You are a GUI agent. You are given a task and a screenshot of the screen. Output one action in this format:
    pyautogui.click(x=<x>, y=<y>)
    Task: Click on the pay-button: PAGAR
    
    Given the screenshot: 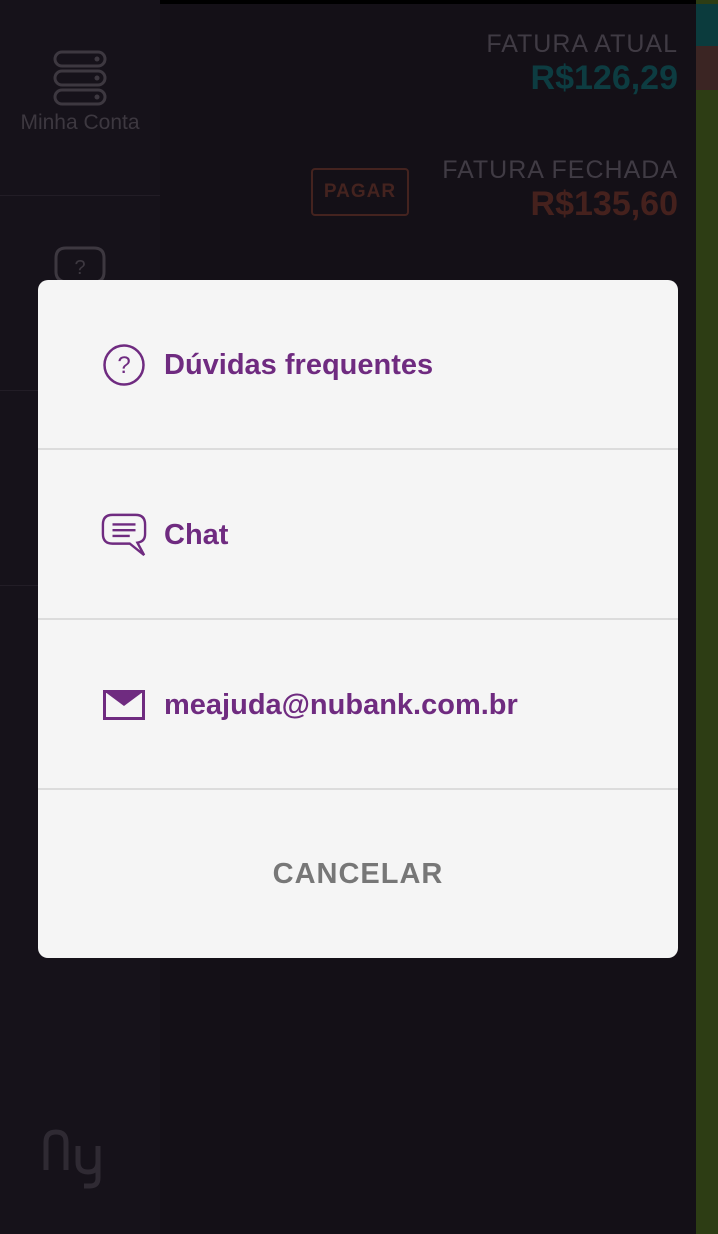 What is the action you would take?
    pyautogui.click(x=360, y=192)
    